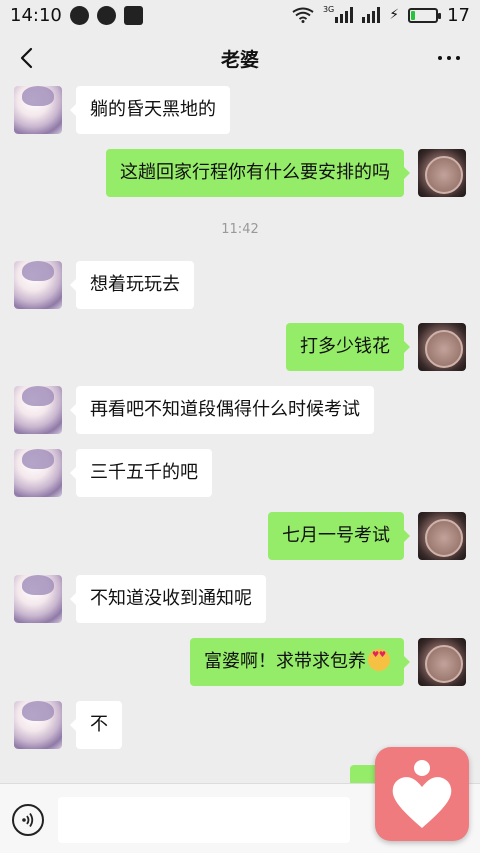 The height and width of the screenshot is (853, 480). I want to click on message-timestamp: 11:42, so click(240, 229).